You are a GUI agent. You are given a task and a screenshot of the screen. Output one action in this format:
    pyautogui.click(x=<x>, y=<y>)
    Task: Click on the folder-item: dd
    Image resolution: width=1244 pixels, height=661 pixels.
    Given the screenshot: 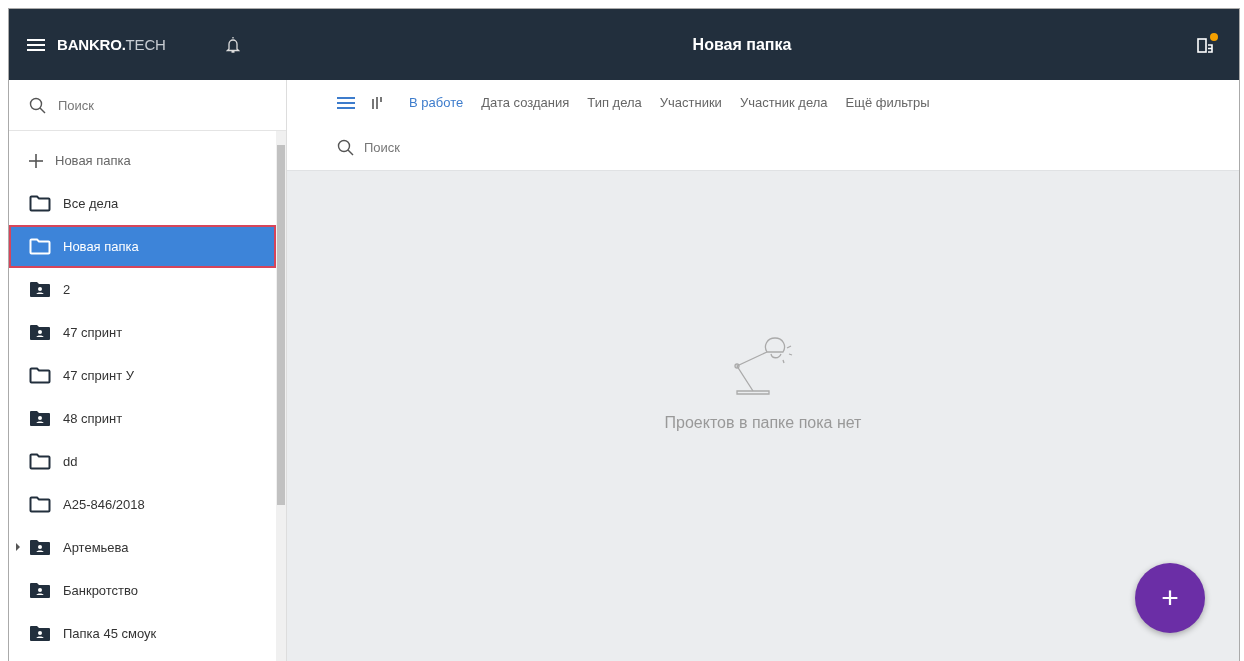 What is the action you would take?
    pyautogui.click(x=142, y=461)
    